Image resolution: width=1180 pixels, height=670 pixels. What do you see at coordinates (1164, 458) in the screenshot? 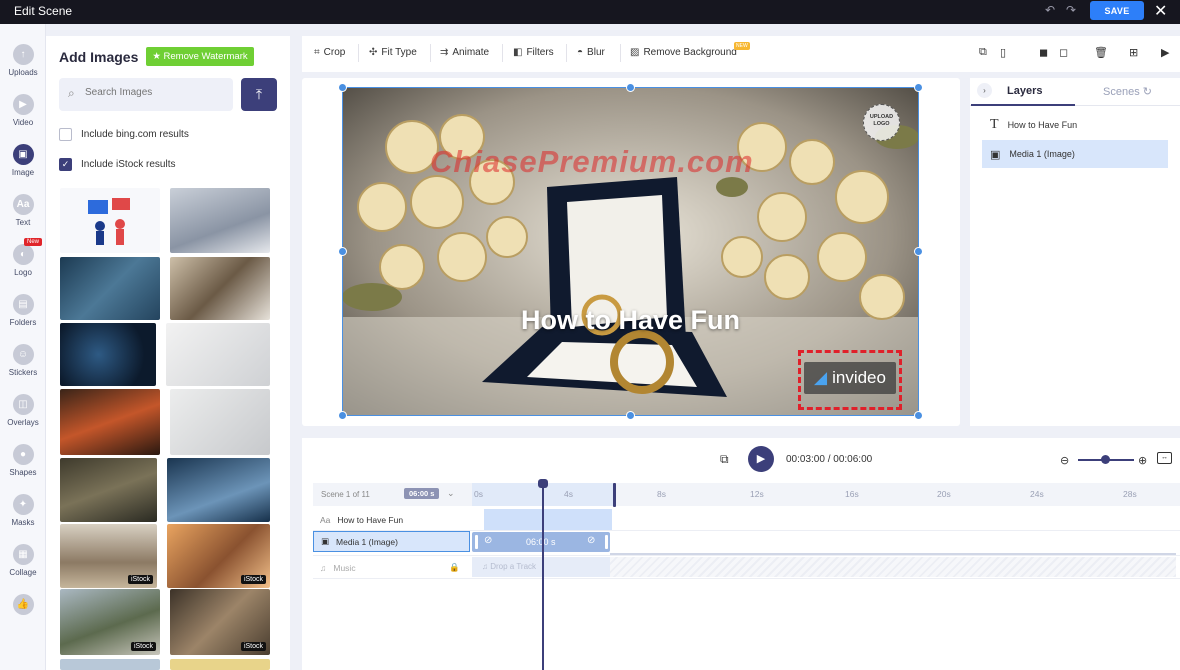
I see `fit-timeline-icon: ↔` at bounding box center [1164, 458].